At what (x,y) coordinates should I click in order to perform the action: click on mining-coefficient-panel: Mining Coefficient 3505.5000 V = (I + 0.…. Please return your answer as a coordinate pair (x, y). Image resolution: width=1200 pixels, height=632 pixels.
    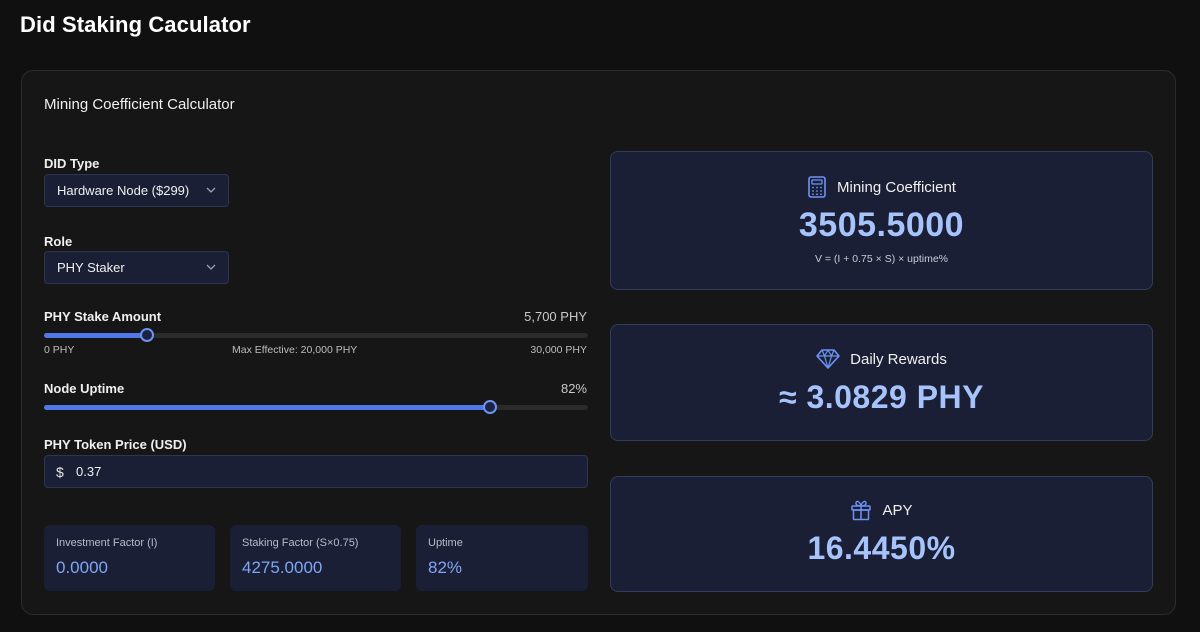
    Looking at the image, I should click on (881, 220).